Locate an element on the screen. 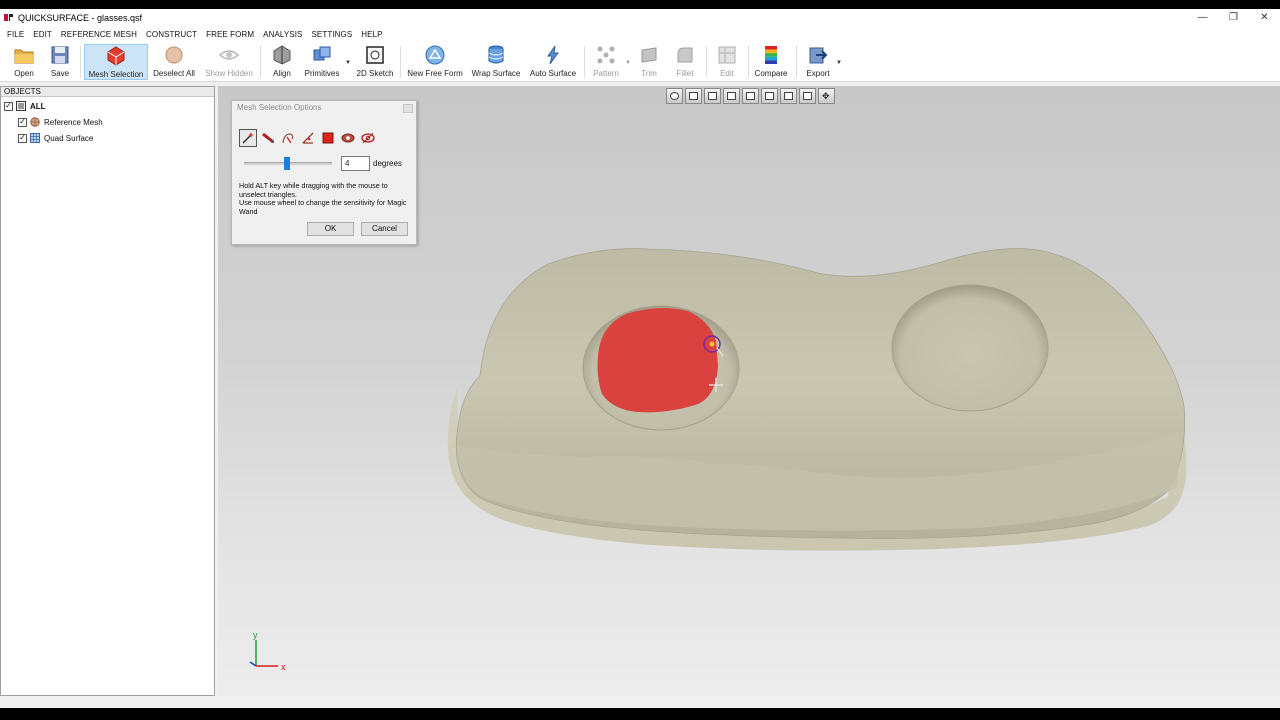 This screenshot has height=720, width=1280. export-dropdown-icon: ▼ is located at coordinates (839, 63).